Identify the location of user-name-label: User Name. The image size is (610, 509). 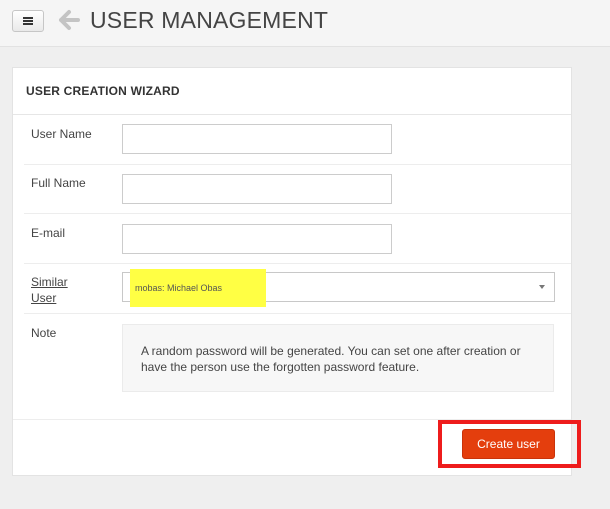
(61, 134).